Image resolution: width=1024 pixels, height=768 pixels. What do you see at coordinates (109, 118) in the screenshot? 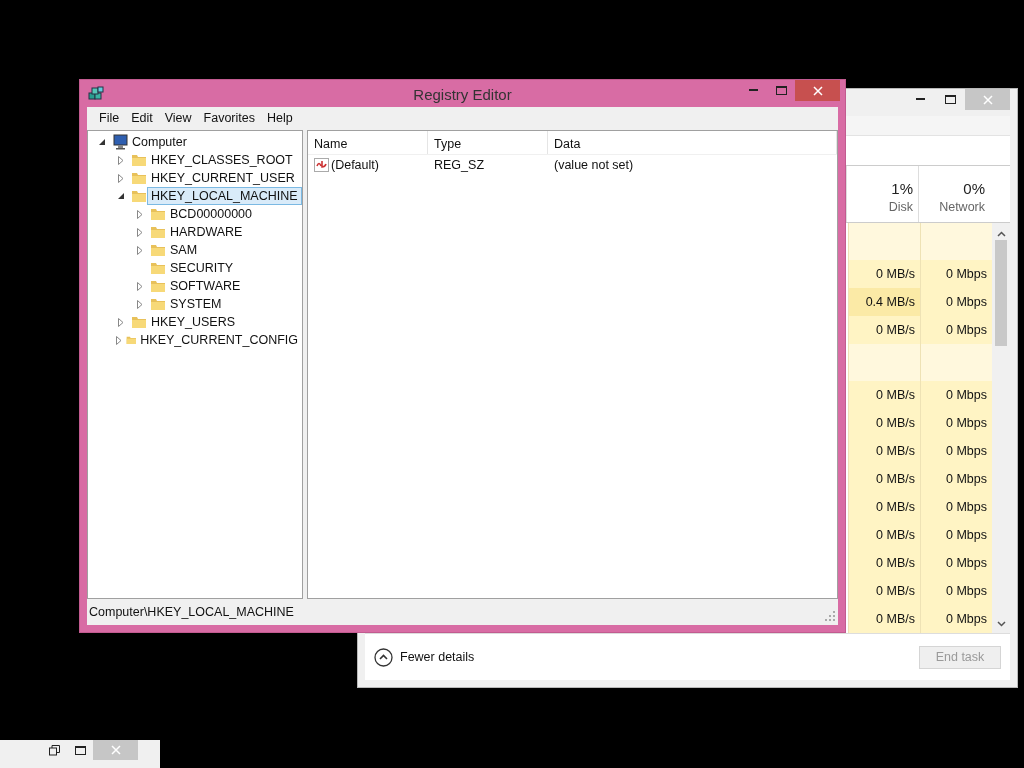
I see `menu-item: File` at bounding box center [109, 118].